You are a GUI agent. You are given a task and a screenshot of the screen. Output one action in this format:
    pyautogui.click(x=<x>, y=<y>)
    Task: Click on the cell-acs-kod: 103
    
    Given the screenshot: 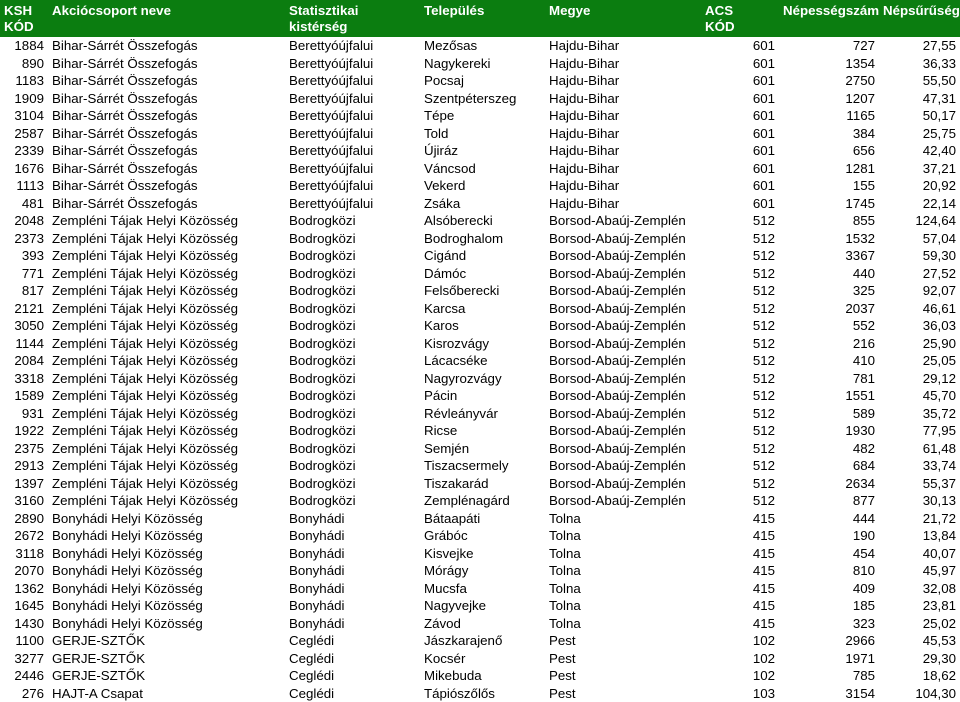 What is the action you would take?
    pyautogui.click(x=740, y=693)
    